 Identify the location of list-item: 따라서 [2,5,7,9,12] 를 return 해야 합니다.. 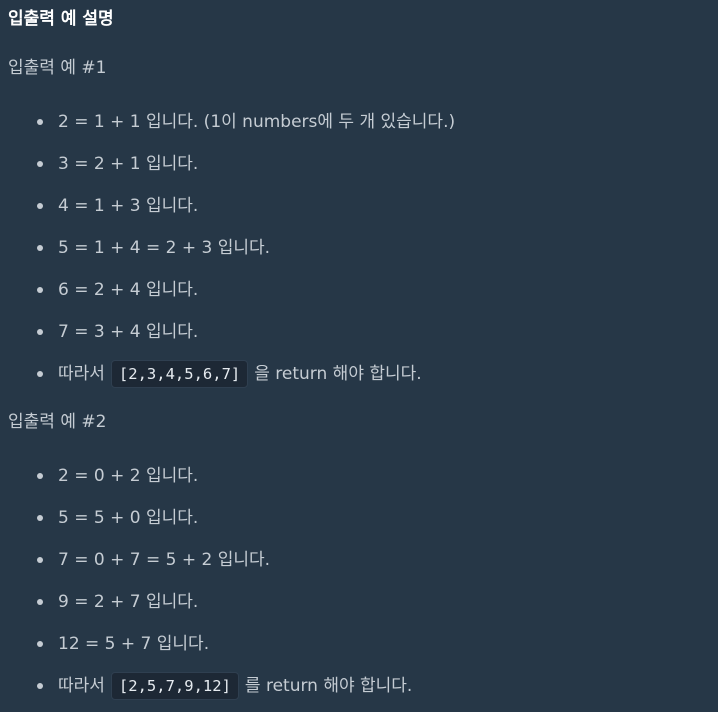
(206, 692).